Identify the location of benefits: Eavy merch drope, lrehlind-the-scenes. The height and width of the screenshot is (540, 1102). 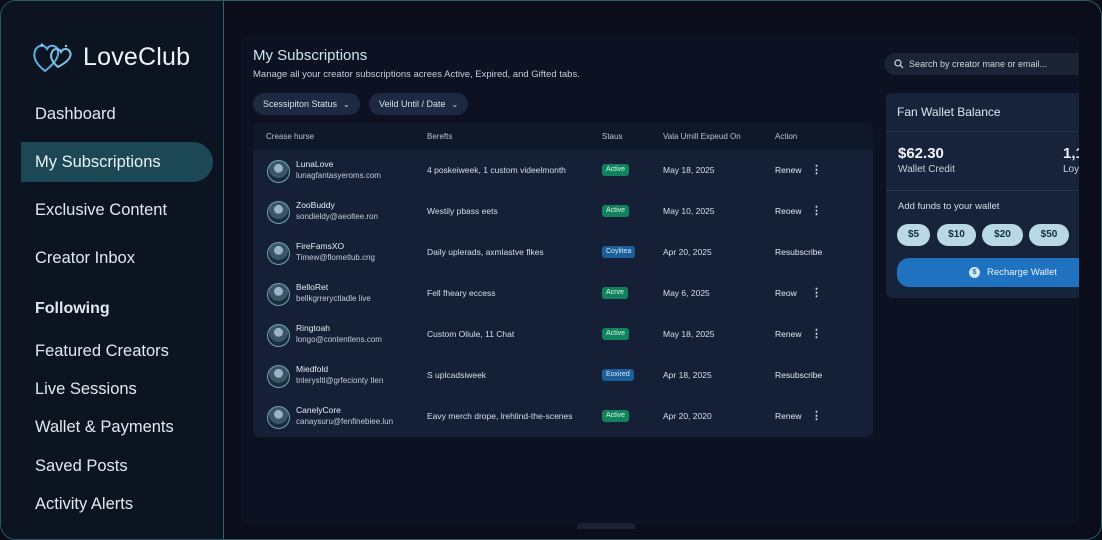
(500, 416).